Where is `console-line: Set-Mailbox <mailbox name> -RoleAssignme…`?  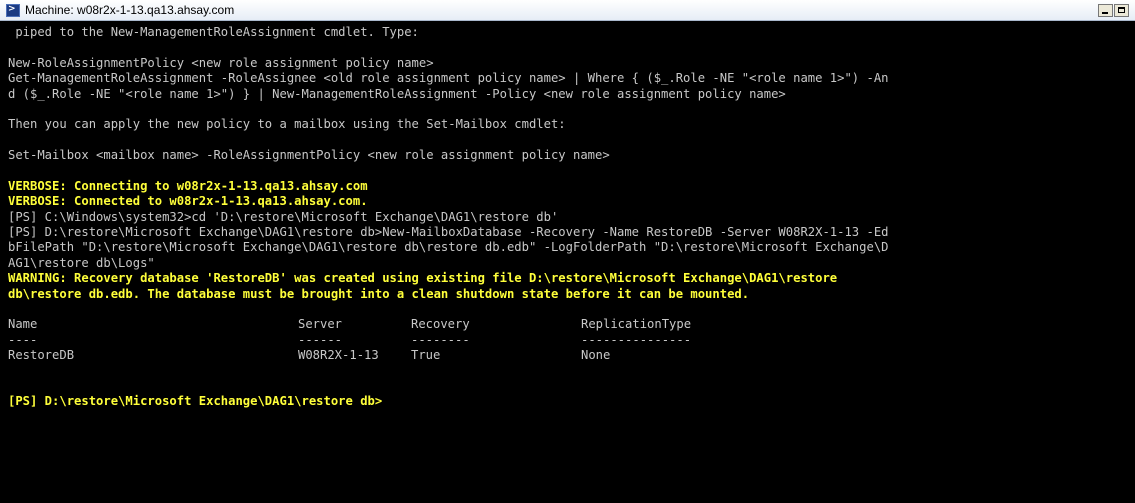 console-line: Set-Mailbox <mailbox name> -RoleAssignme… is located at coordinates (309, 155).